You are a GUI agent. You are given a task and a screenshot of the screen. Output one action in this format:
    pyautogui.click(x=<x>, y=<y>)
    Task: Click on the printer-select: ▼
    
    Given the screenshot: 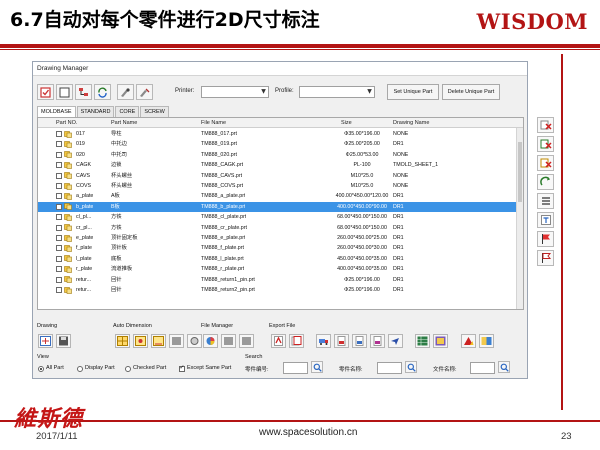 What is the action you would take?
    pyautogui.click(x=235, y=92)
    